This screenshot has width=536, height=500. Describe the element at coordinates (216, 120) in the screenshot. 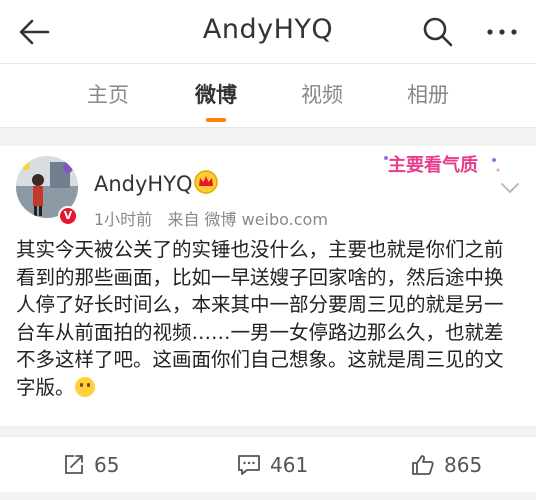

I see `active-tab-indicator` at that location.